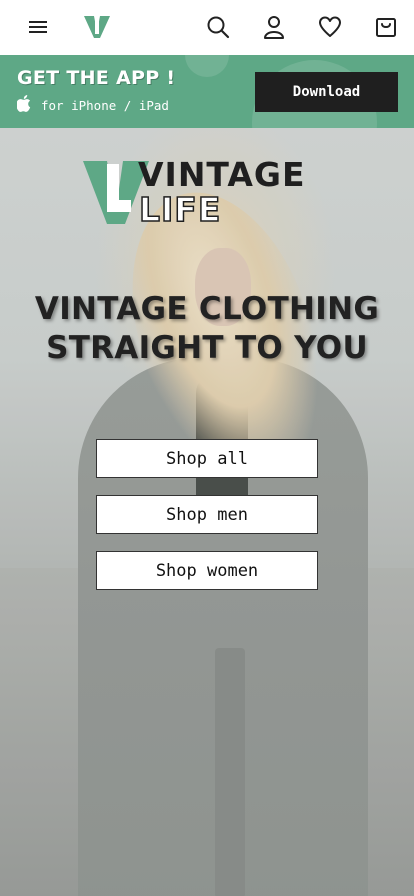  I want to click on decor-bubble, so click(207, 66).